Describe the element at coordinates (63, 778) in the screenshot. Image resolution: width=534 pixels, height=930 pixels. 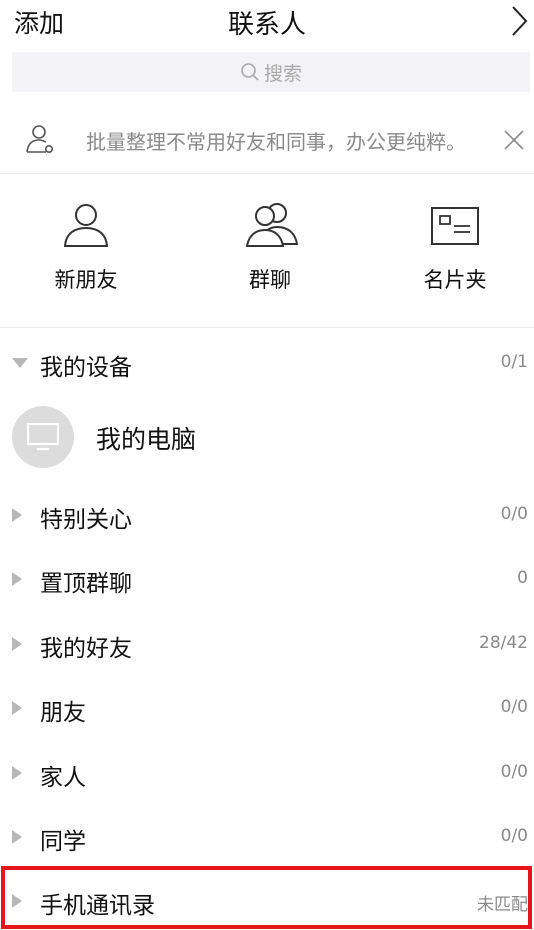
I see `group-name: 家人` at that location.